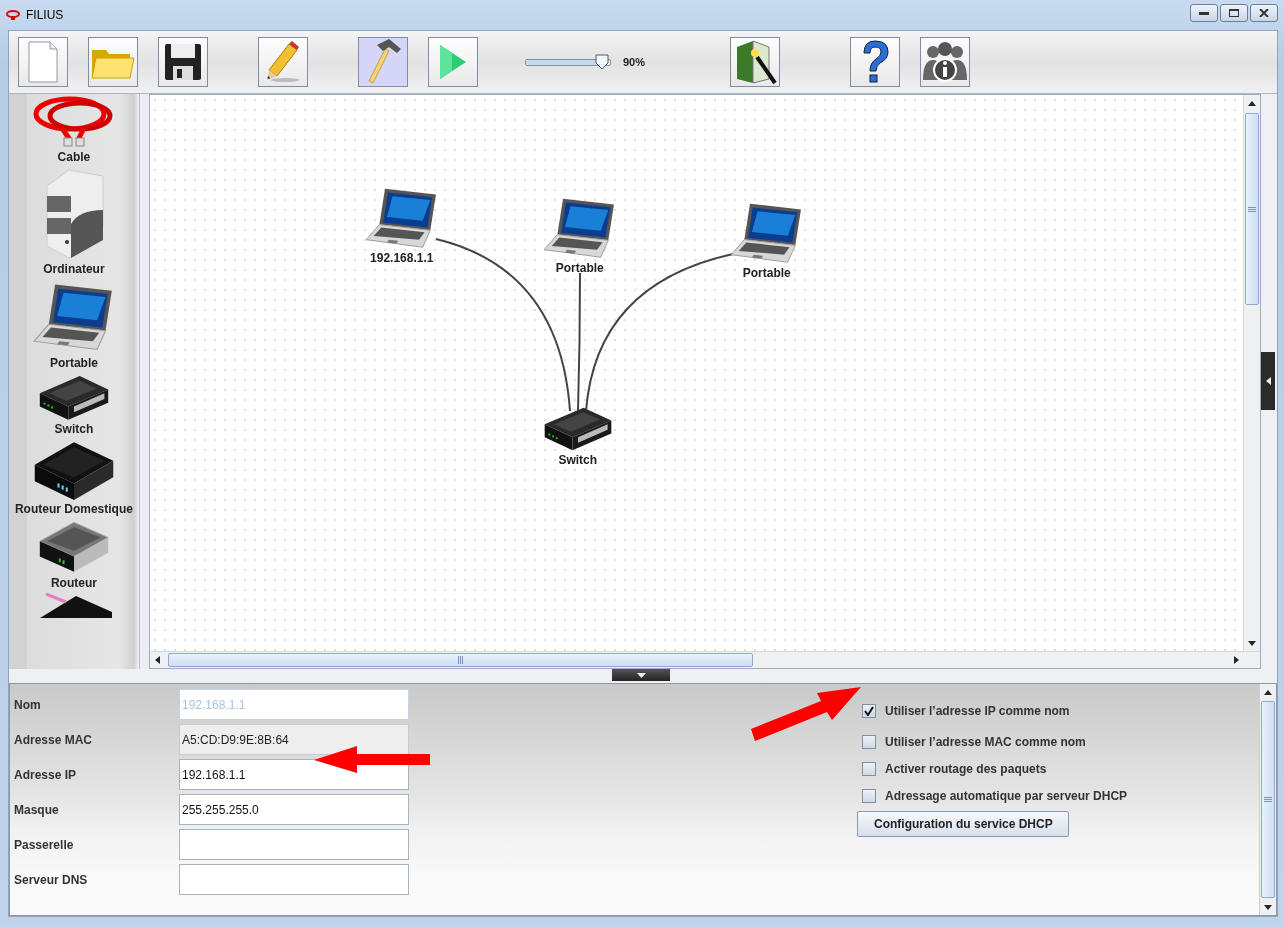 Image resolution: width=1284 pixels, height=927 pixels. What do you see at coordinates (73, 583) in the screenshot?
I see `palette-item: Routeur` at bounding box center [73, 583].